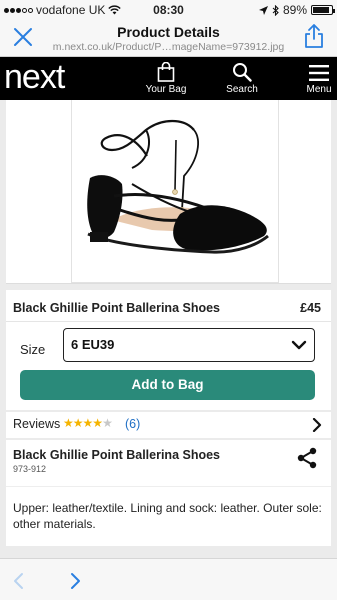 The image size is (337, 600). Describe the element at coordinates (107, 423) in the screenshot. I see `star-empty-icon: ★` at that location.